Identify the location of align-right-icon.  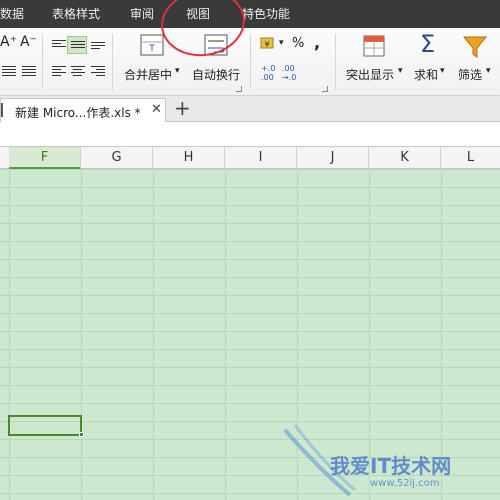
(98, 71).